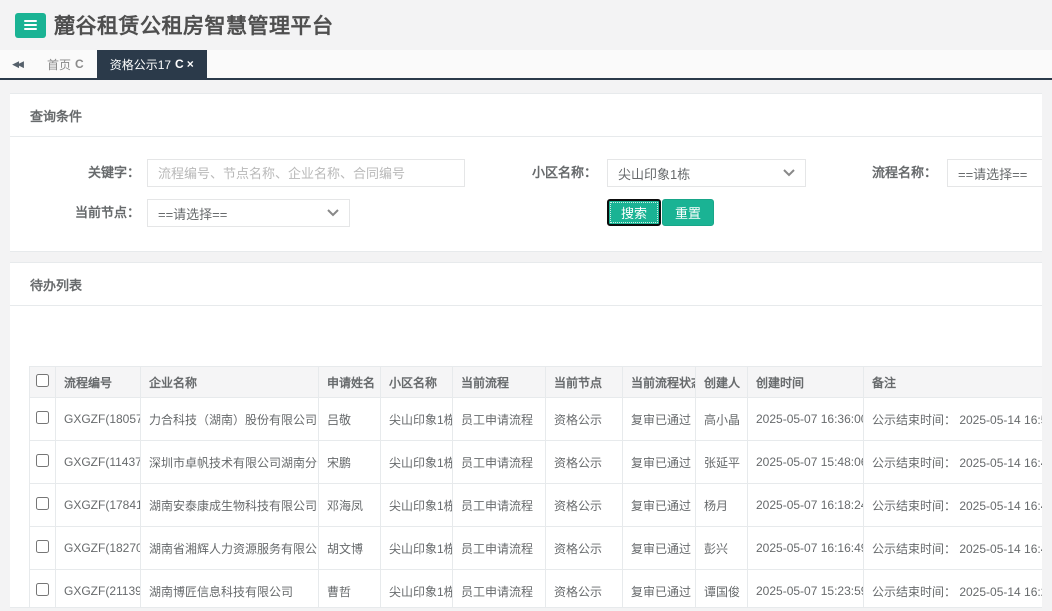  What do you see at coordinates (107, 212) in the screenshot?
I see `current-node-label: 当前节点：` at bounding box center [107, 212].